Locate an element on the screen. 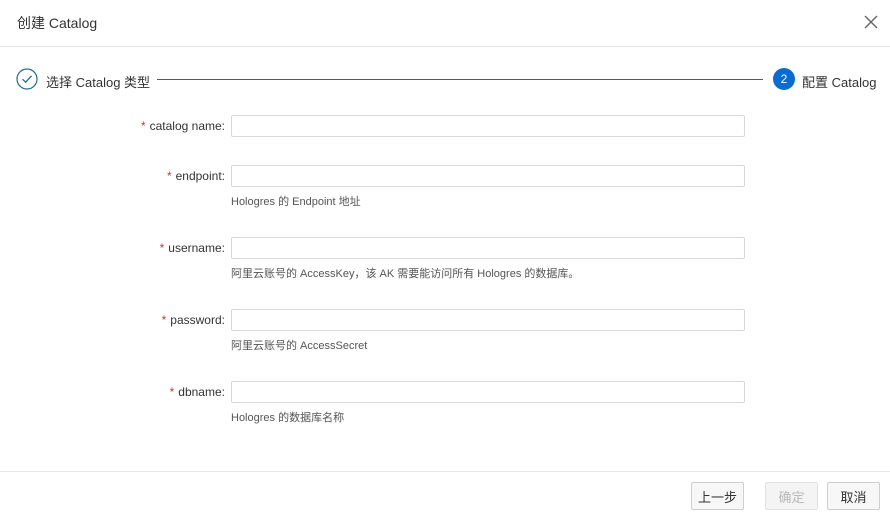 The height and width of the screenshot is (514, 890). dialog-title: 创建 Catalog is located at coordinates (57, 23).